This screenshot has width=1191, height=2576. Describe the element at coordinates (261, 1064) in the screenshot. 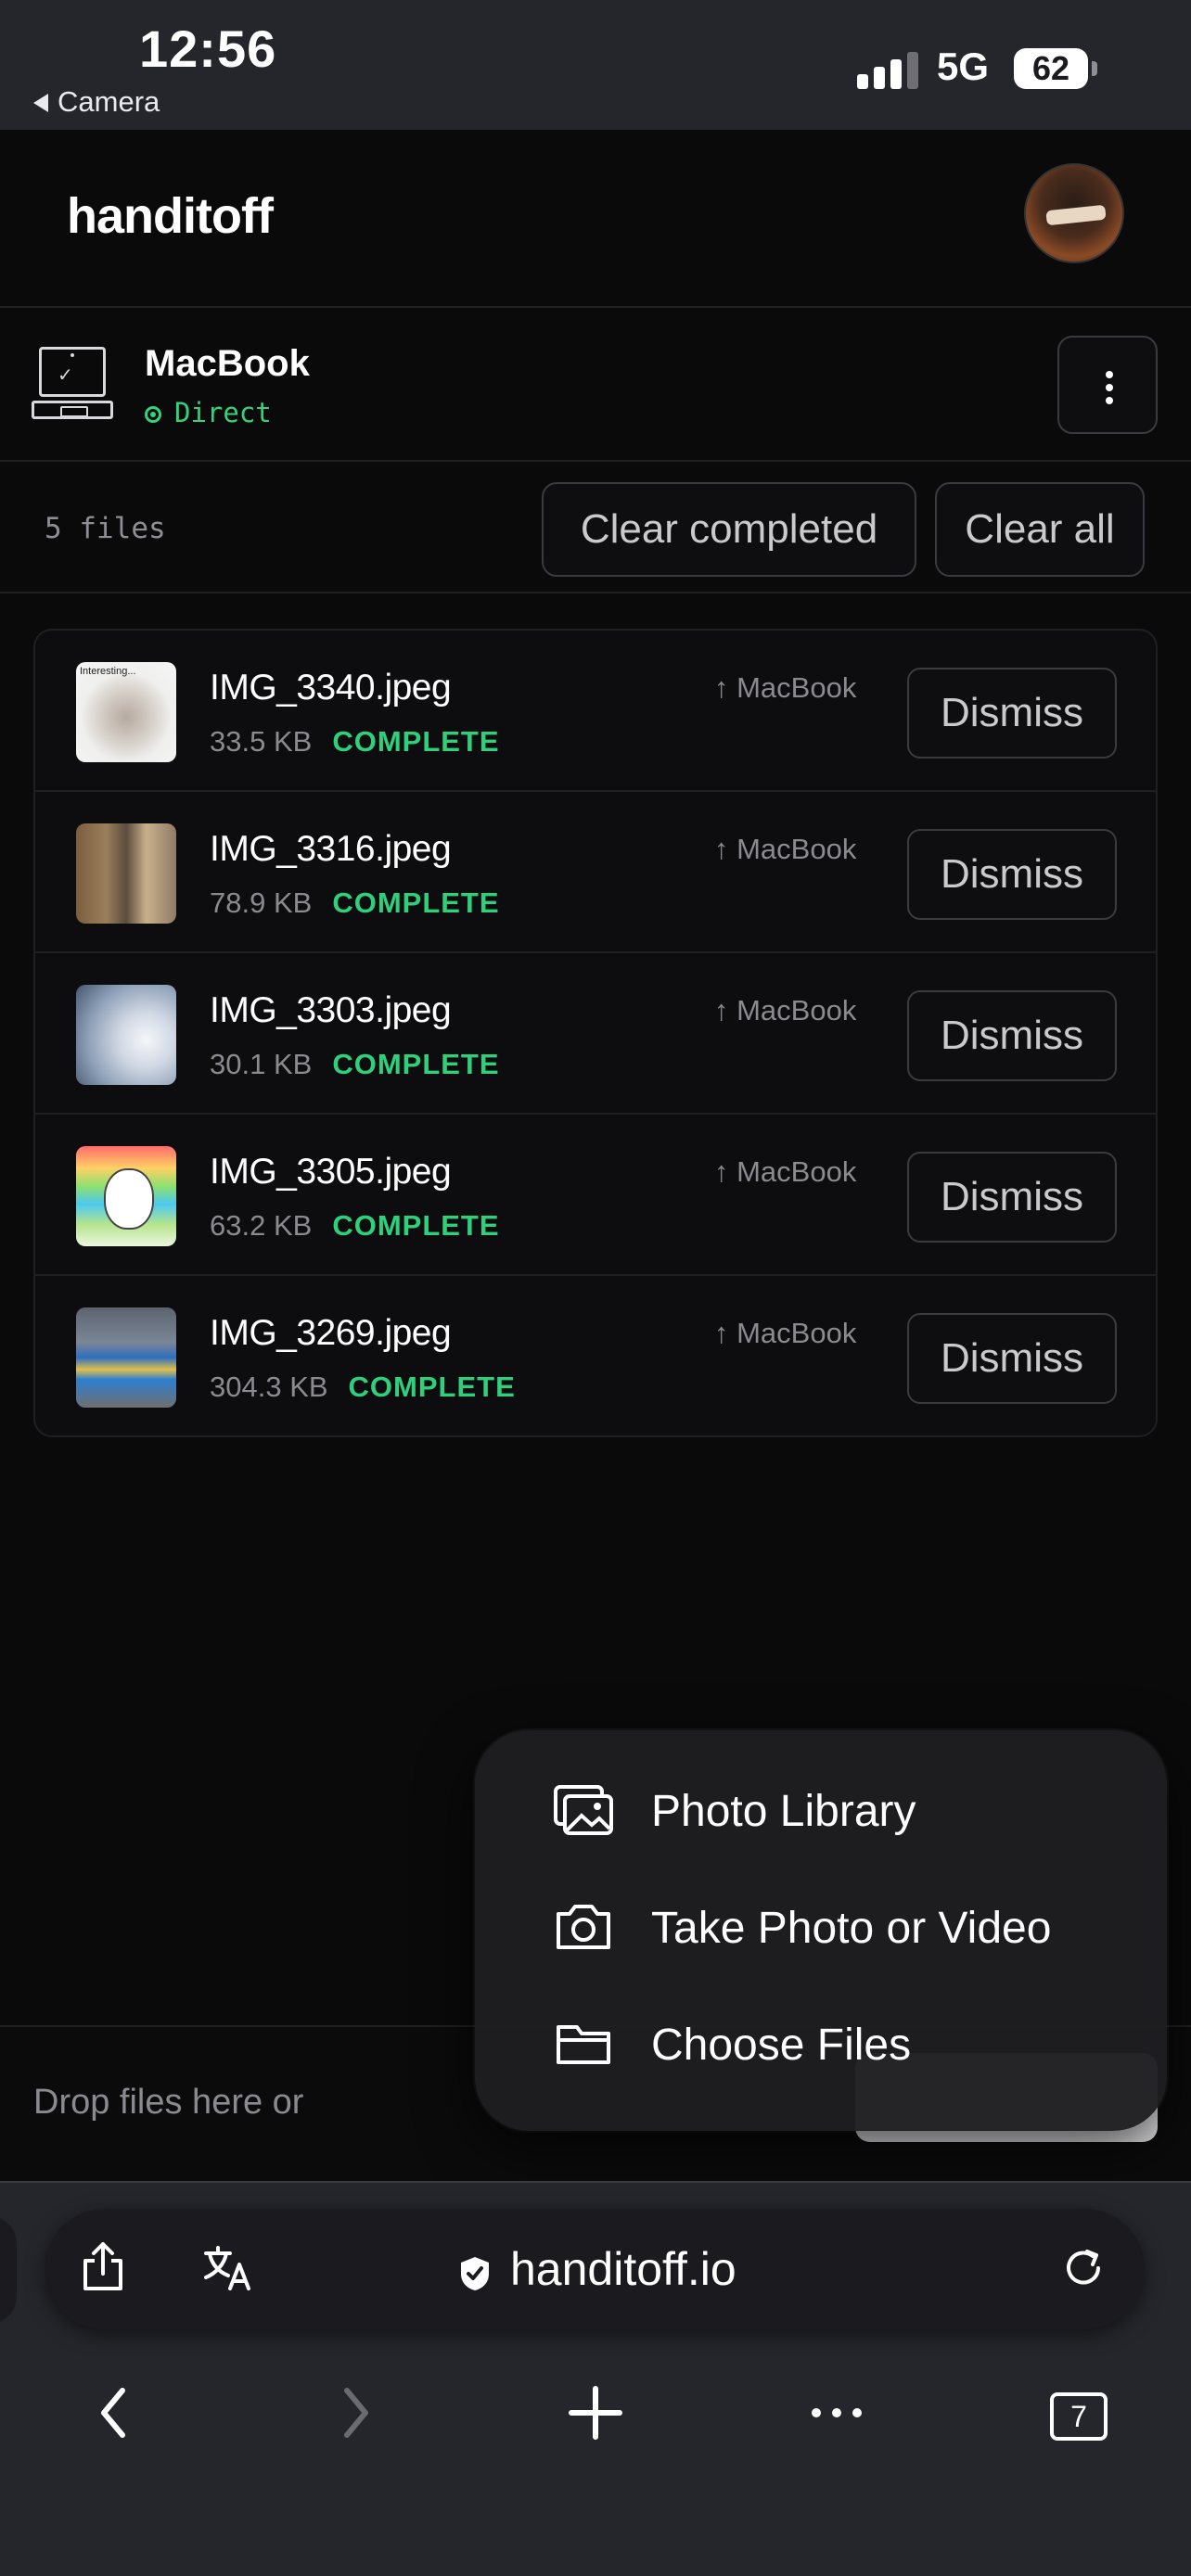

I see `file-size: 30.1 KB` at that location.